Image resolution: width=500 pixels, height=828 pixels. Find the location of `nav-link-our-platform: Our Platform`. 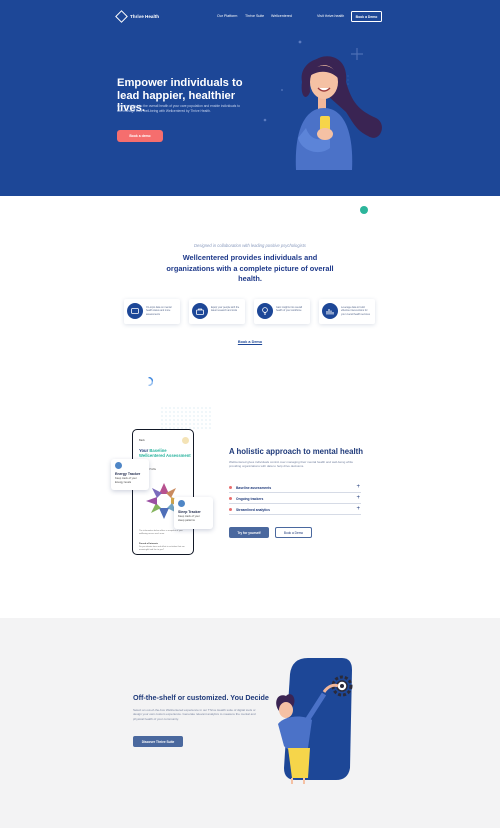

nav-link-our-platform: Our Platform is located at coordinates (227, 16).